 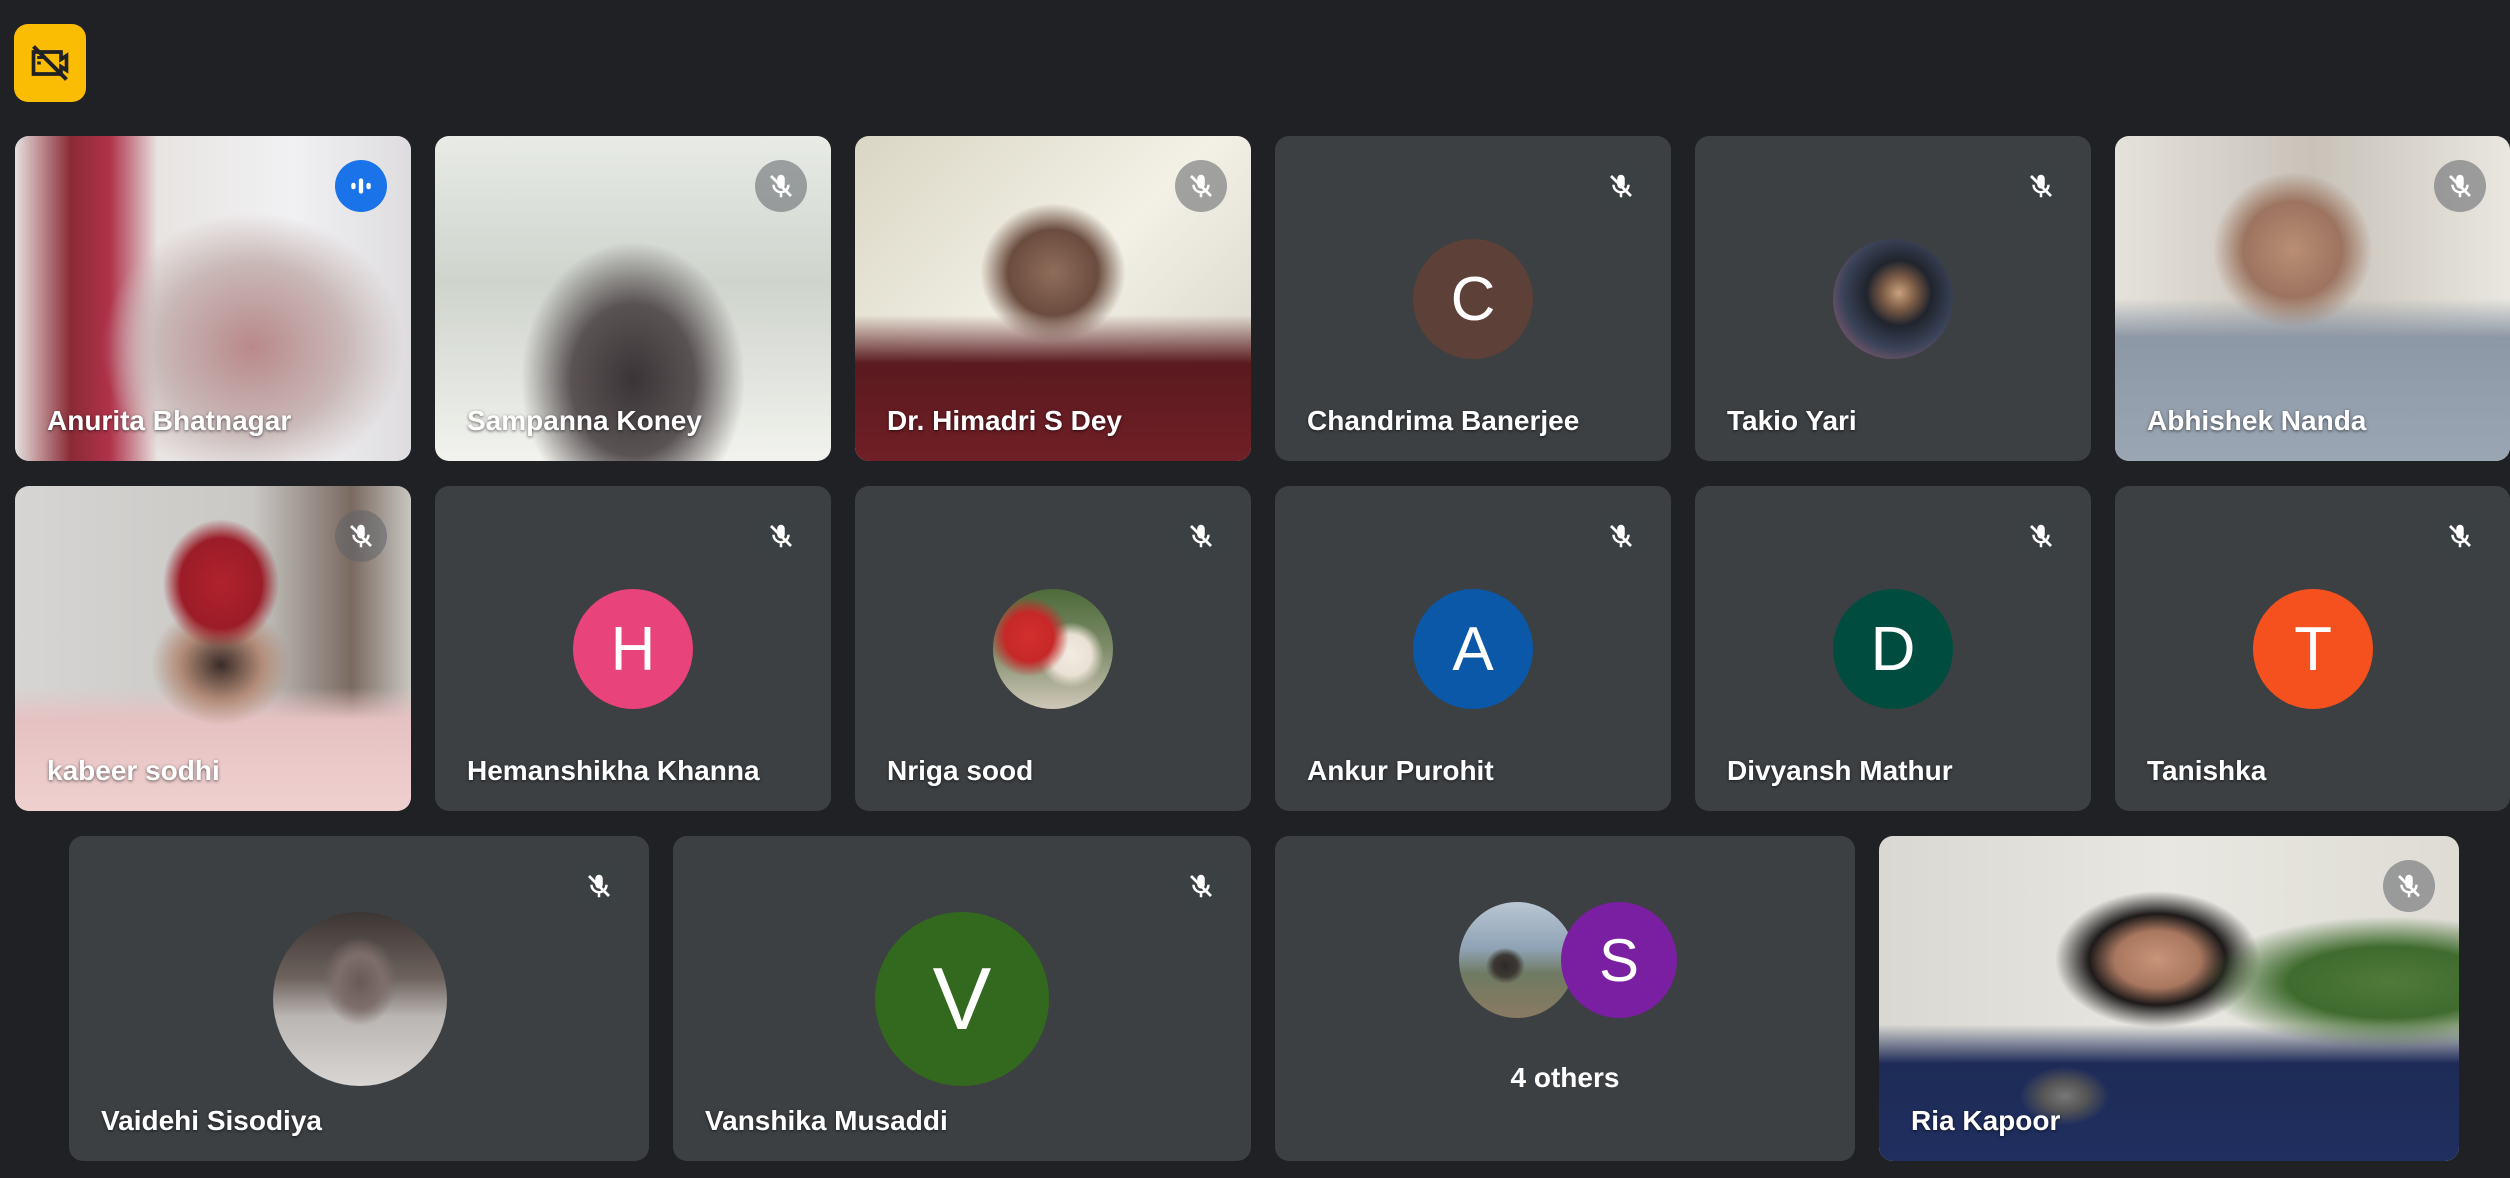 What do you see at coordinates (211, 1120) in the screenshot?
I see `participant-name: Vaidehi Sisodiya` at bounding box center [211, 1120].